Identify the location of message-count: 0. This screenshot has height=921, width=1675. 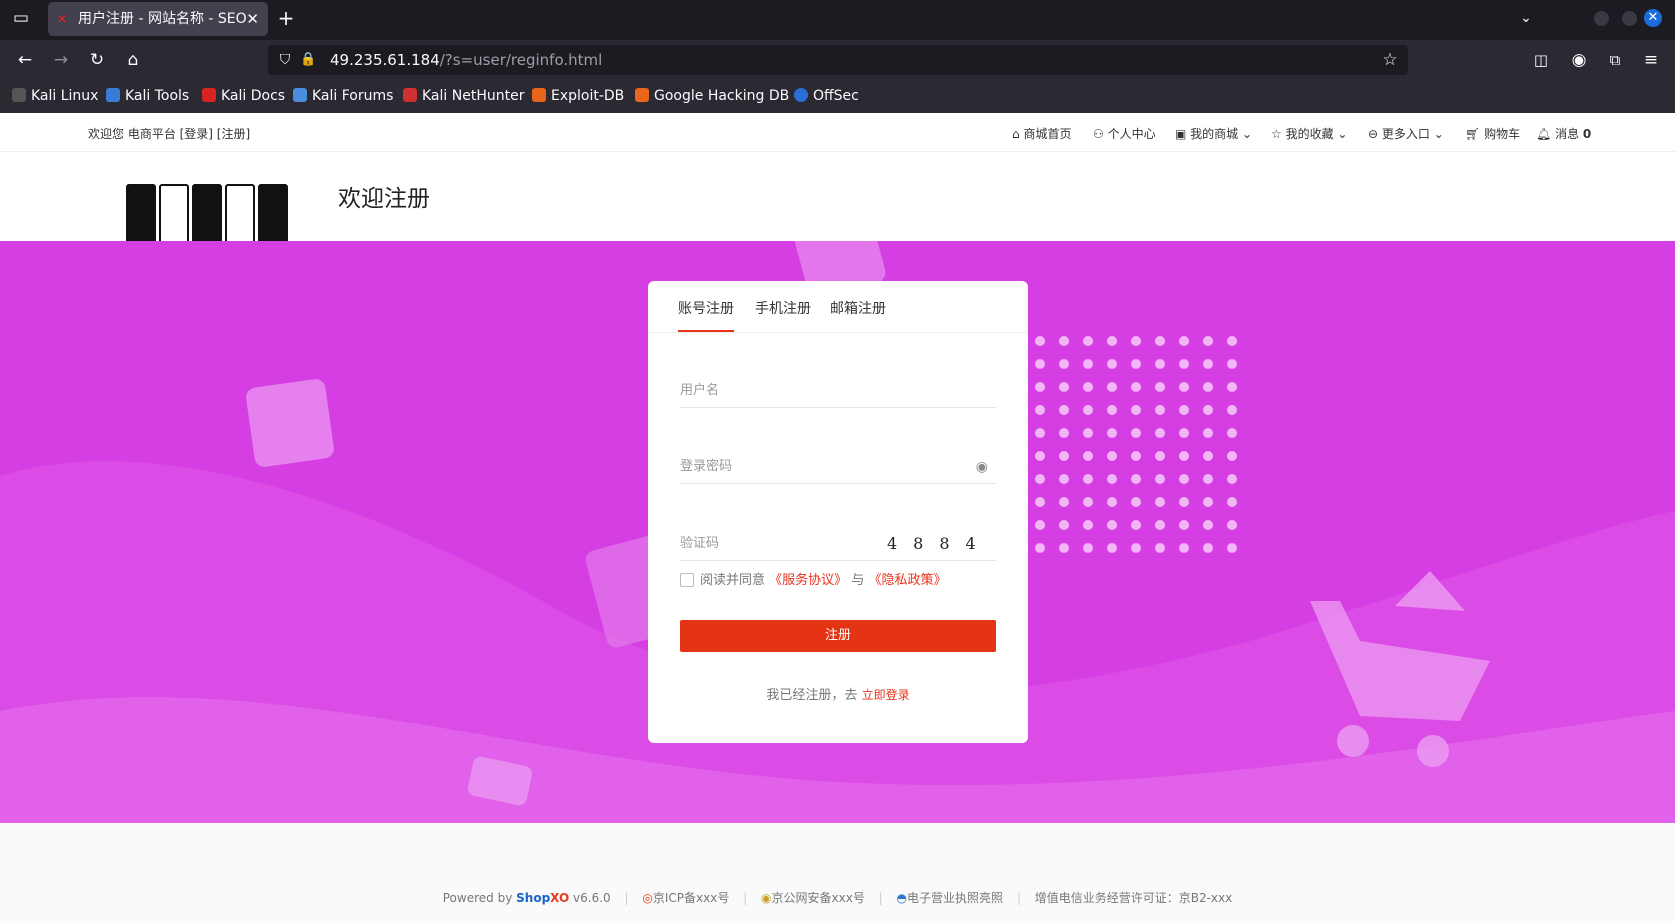
(1587, 134).